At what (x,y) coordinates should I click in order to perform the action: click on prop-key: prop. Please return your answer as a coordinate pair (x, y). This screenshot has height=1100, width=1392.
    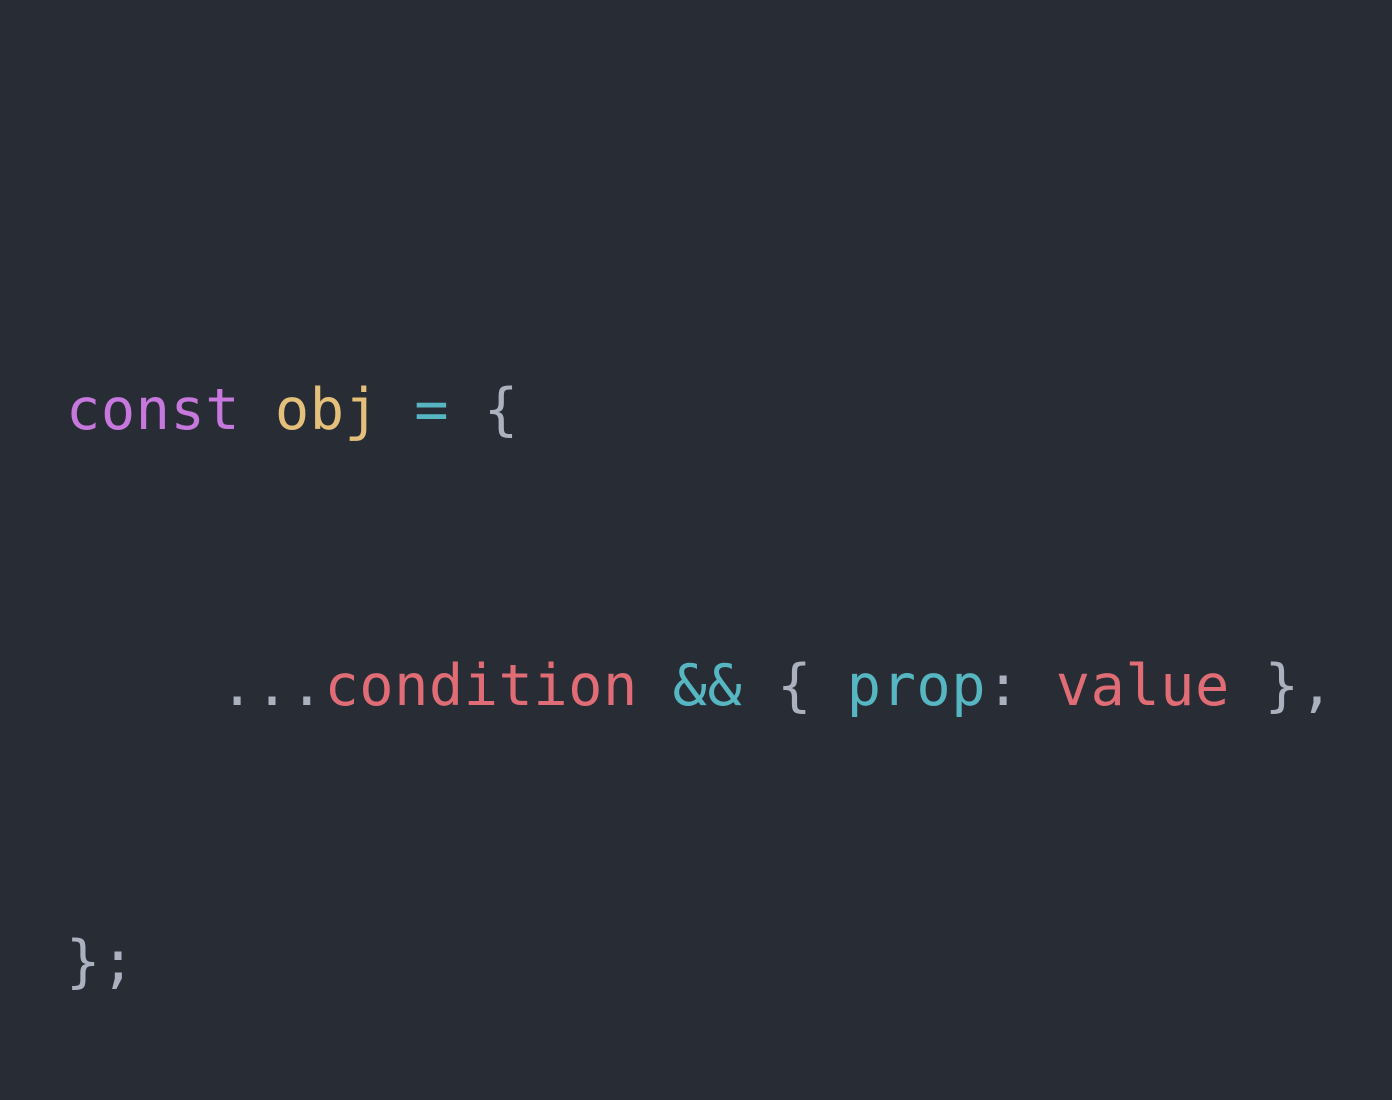
    Looking at the image, I should click on (916, 686).